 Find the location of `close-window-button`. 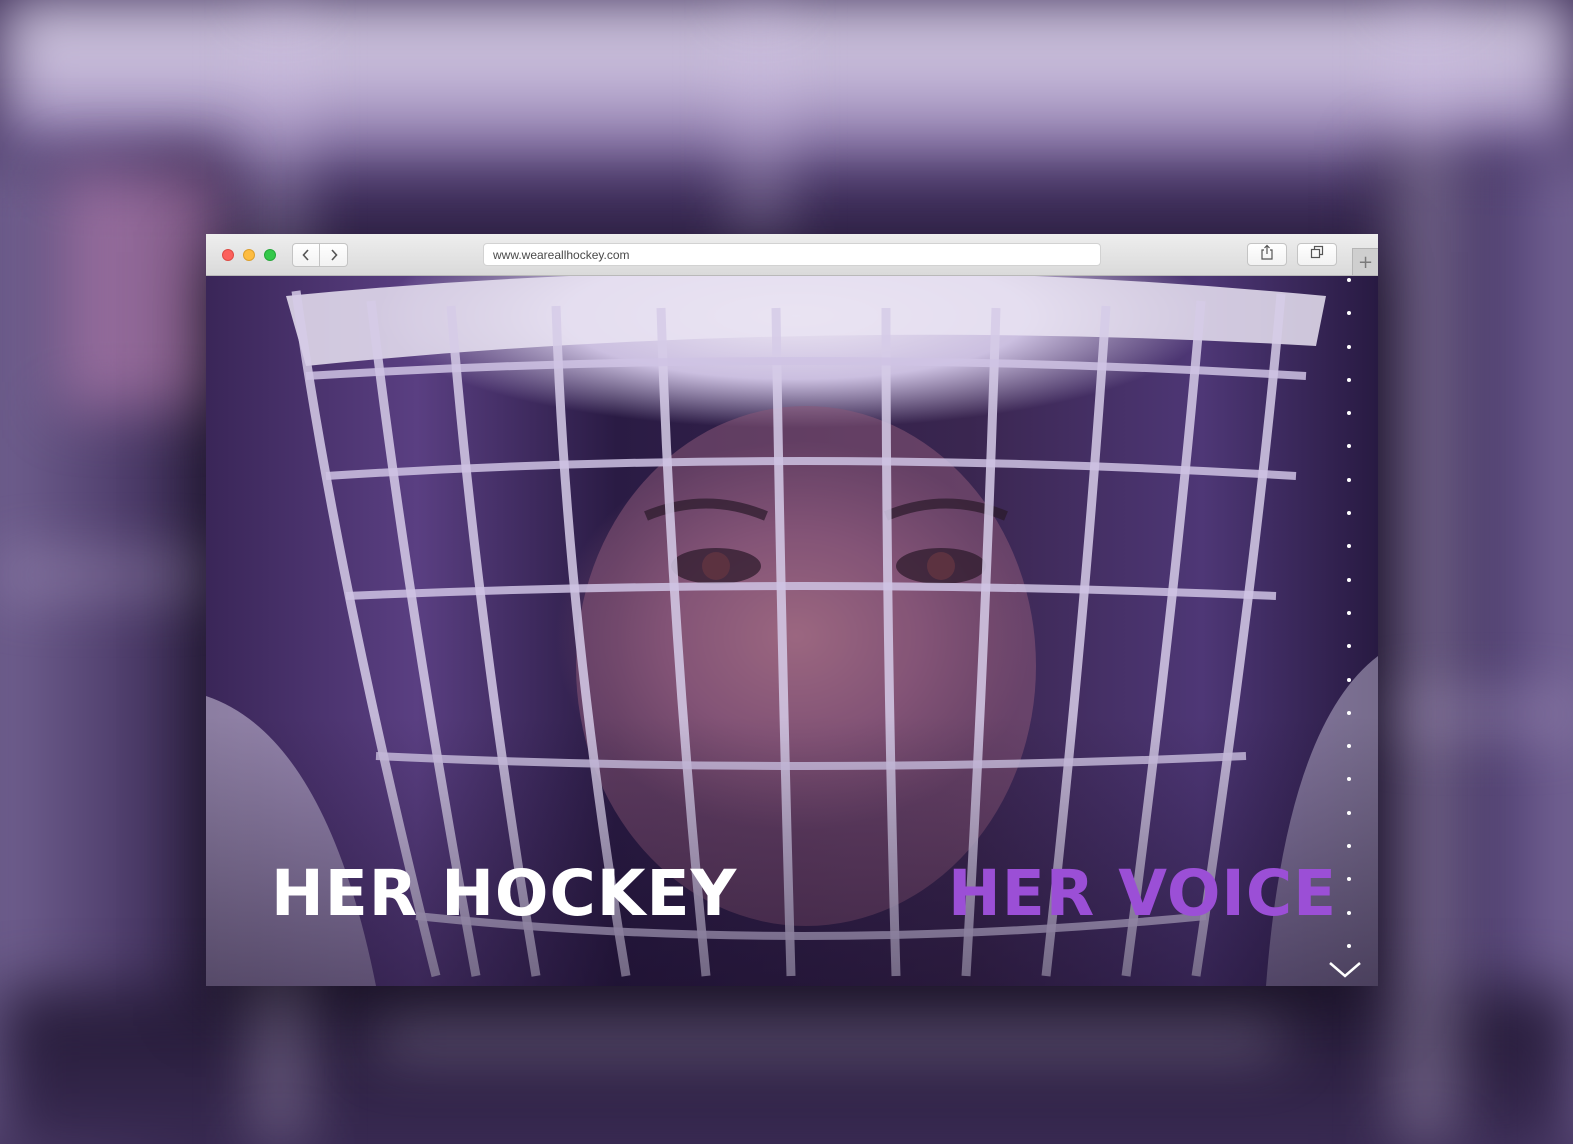

close-window-button is located at coordinates (228, 255).